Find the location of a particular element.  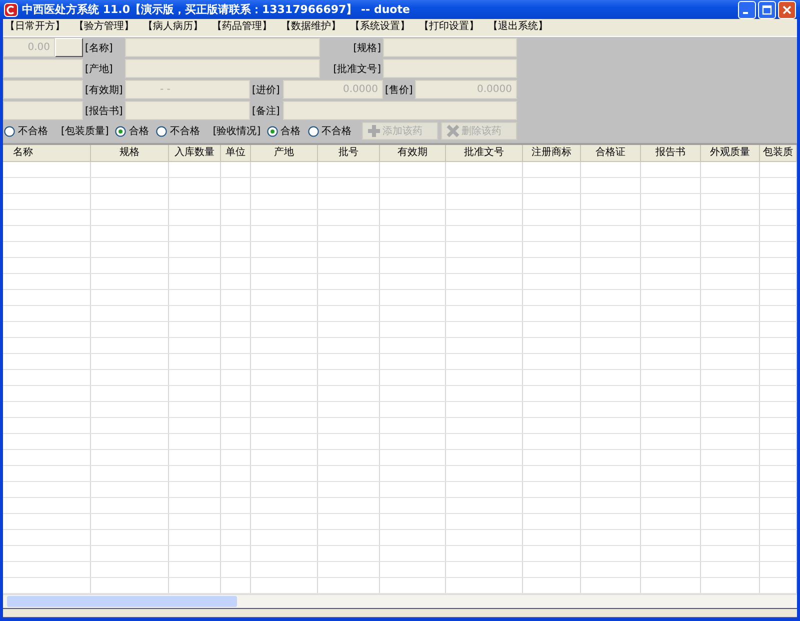

scrollbar-thumb is located at coordinates (122, 601).